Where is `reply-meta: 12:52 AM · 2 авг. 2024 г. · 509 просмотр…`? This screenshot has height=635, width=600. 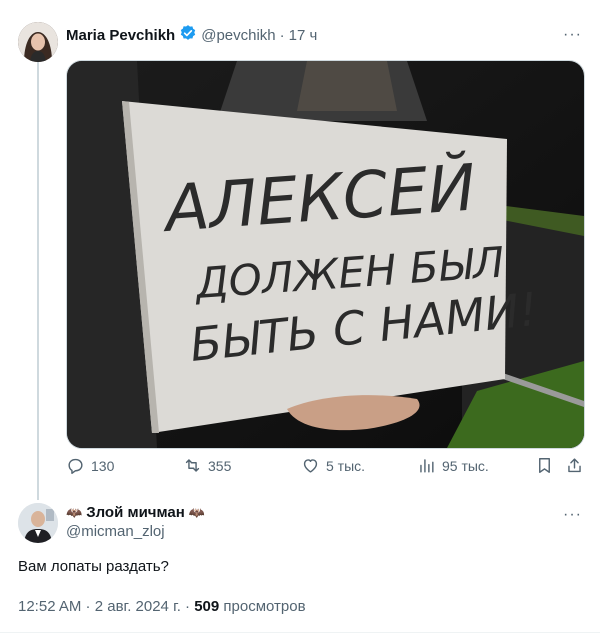 reply-meta: 12:52 AM · 2 авг. 2024 г. · 509 просмотр… is located at coordinates (162, 606).